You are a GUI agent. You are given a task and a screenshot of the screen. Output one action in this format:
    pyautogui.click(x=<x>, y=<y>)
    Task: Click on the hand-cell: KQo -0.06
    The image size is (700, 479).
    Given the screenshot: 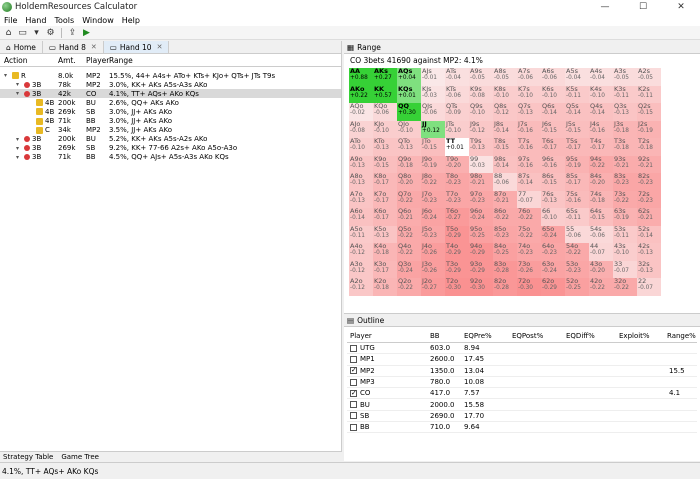 What is the action you would take?
    pyautogui.click(x=385, y=112)
    